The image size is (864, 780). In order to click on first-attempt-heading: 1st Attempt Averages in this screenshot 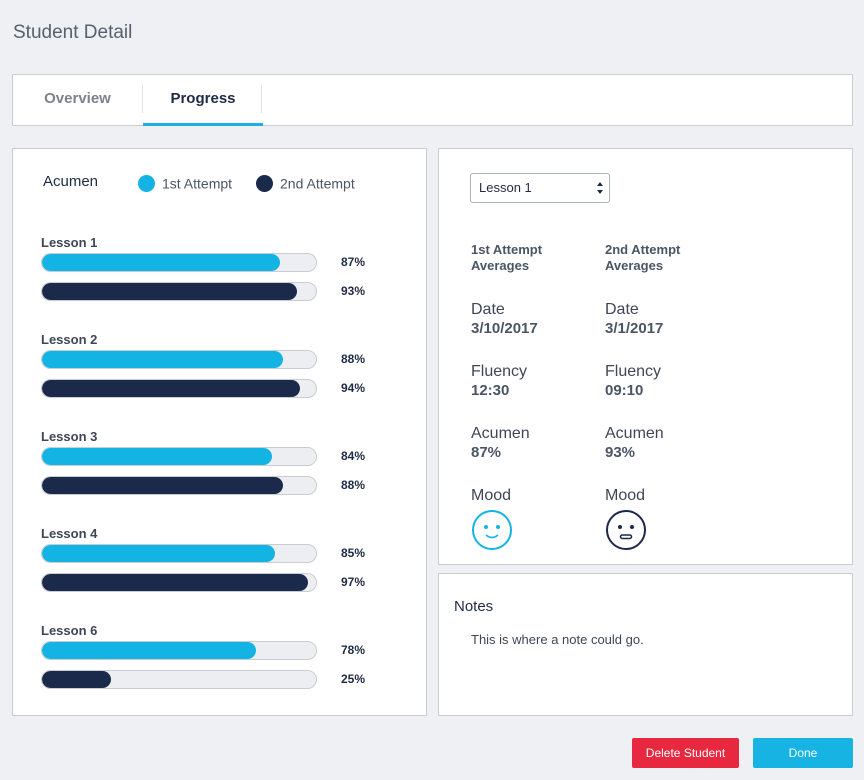, I will do `click(507, 257)`.